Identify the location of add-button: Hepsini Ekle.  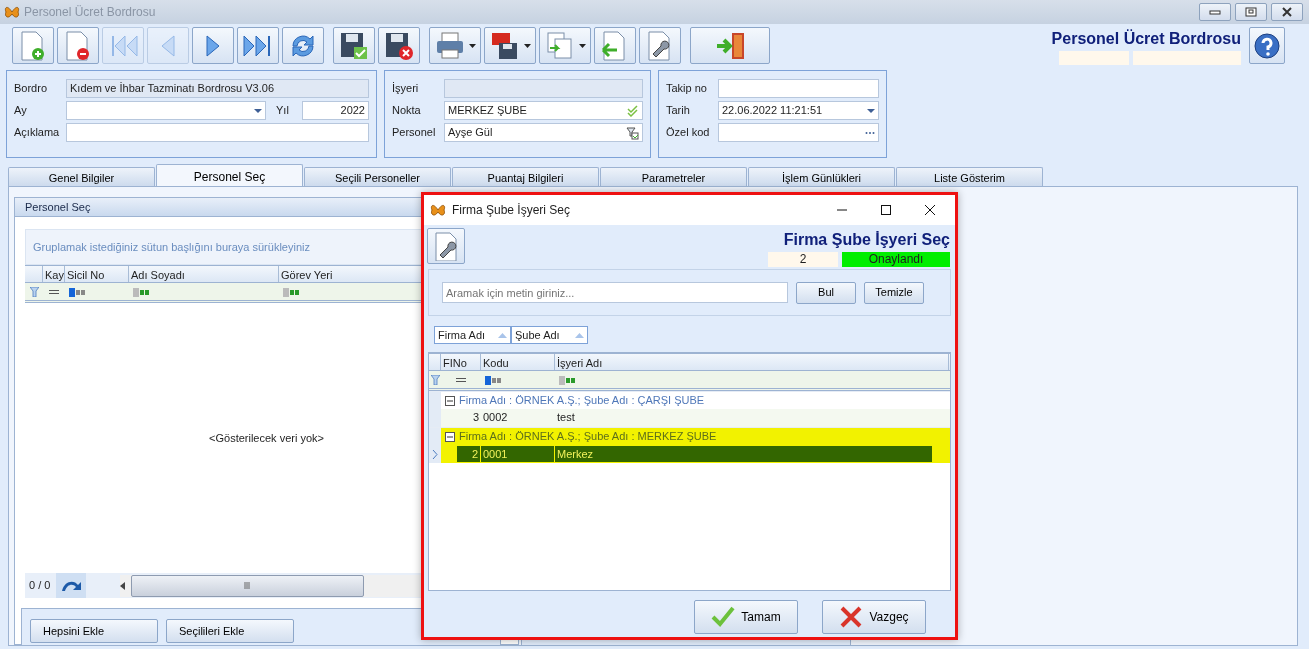
(94, 631).